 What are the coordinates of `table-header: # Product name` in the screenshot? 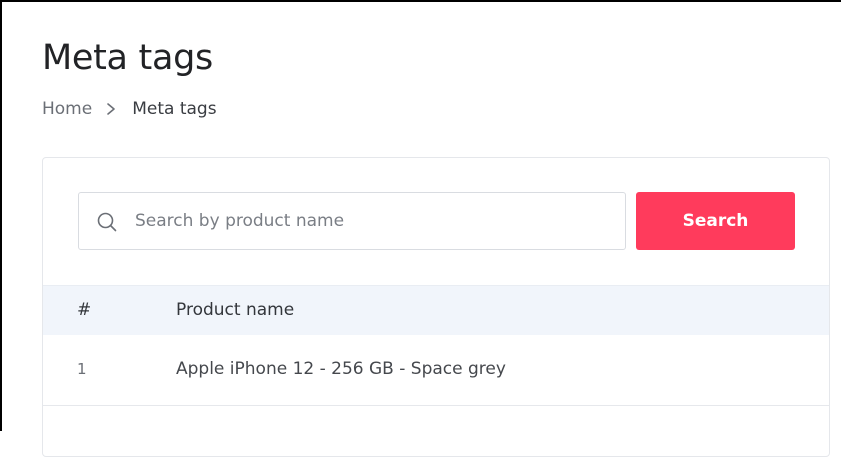 It's located at (436, 310).